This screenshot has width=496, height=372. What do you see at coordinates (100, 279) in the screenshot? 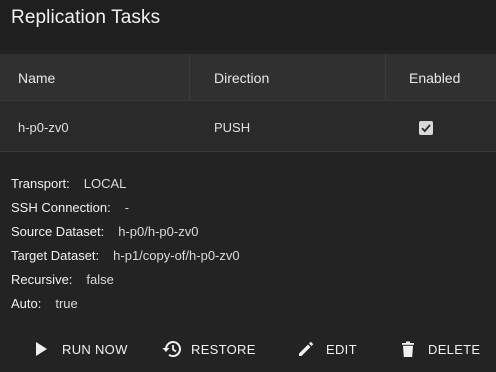
I see `detail-value: false` at bounding box center [100, 279].